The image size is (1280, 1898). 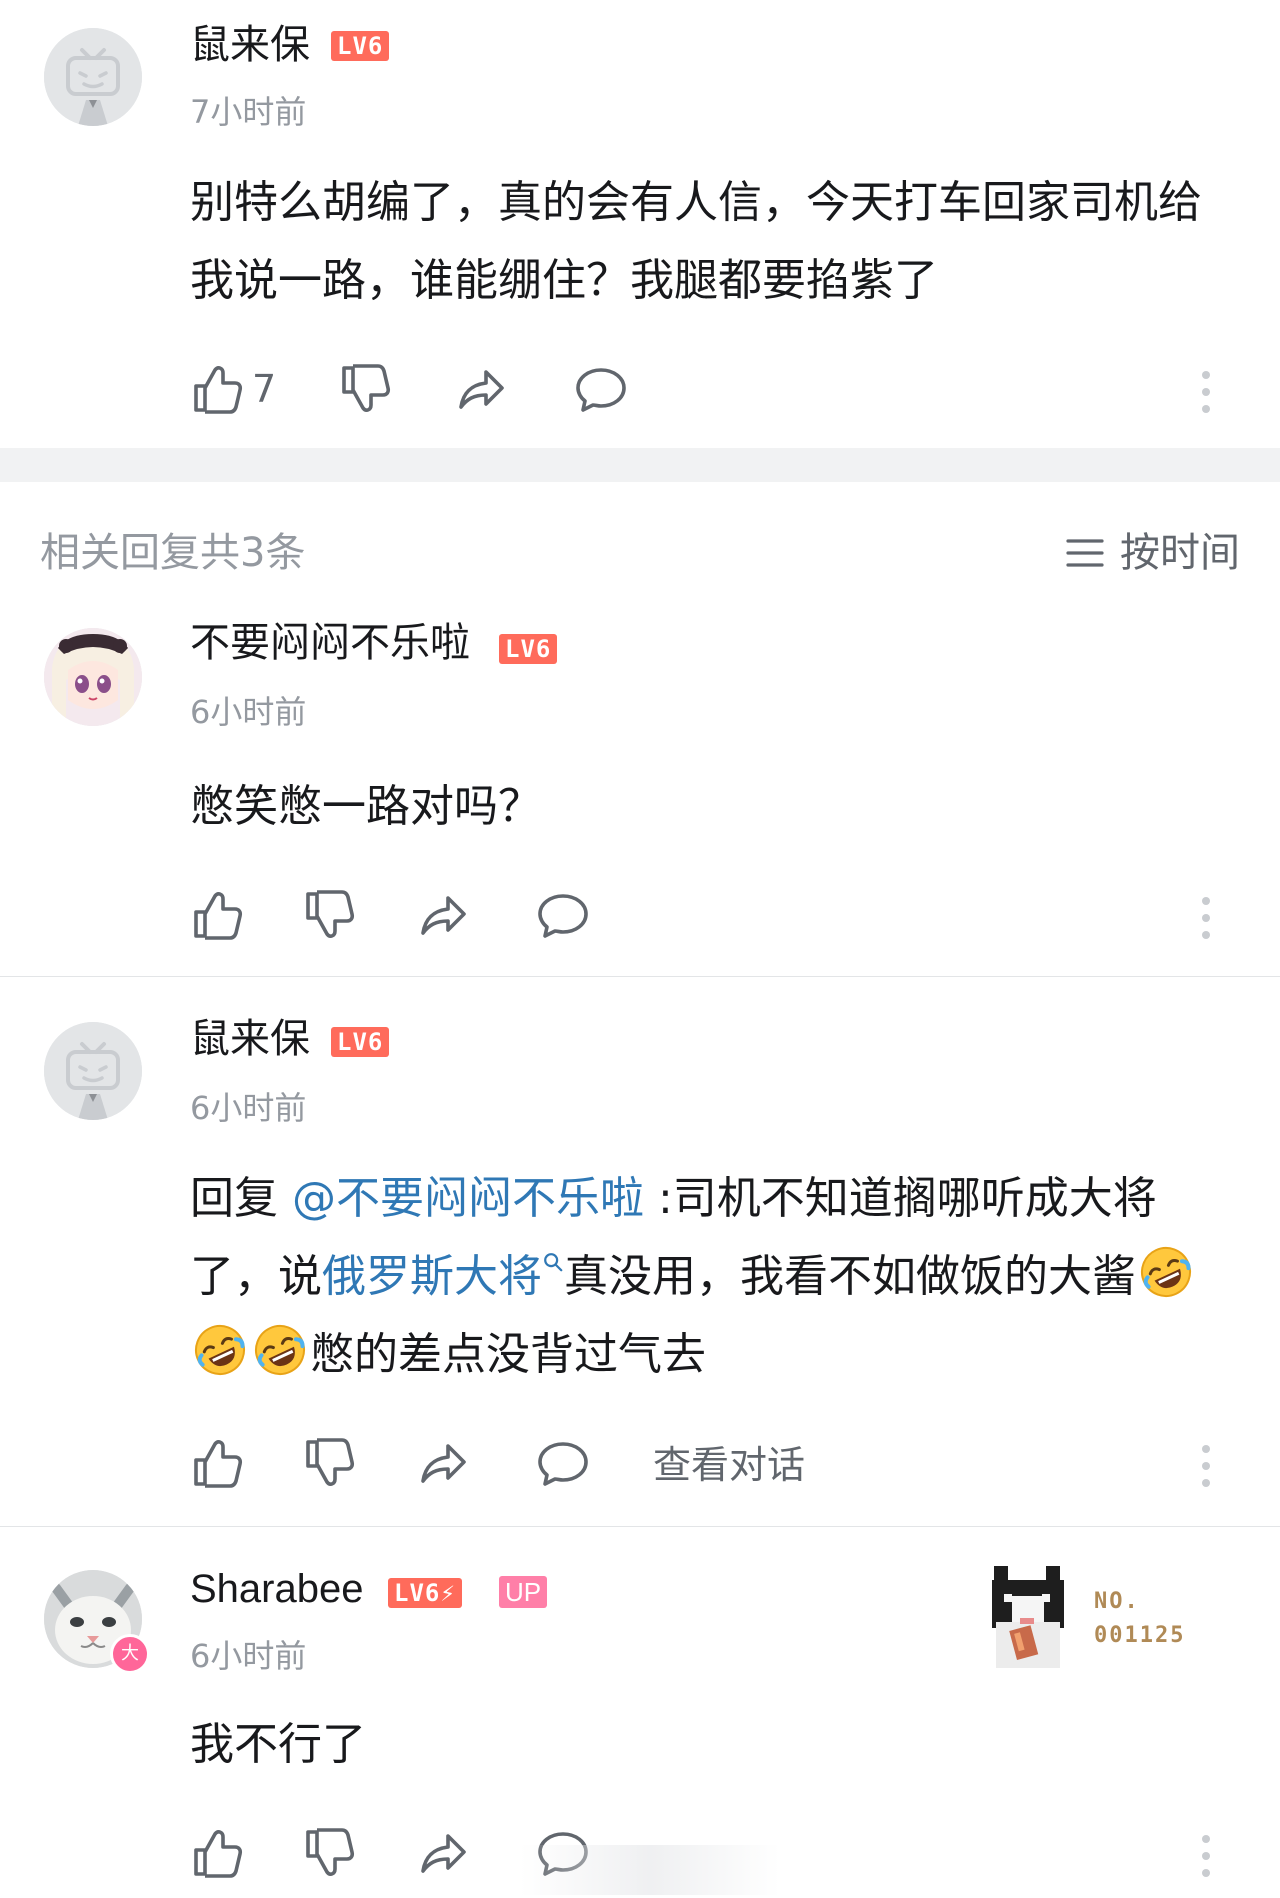 I want to click on action-bar, so click(x=720, y=916).